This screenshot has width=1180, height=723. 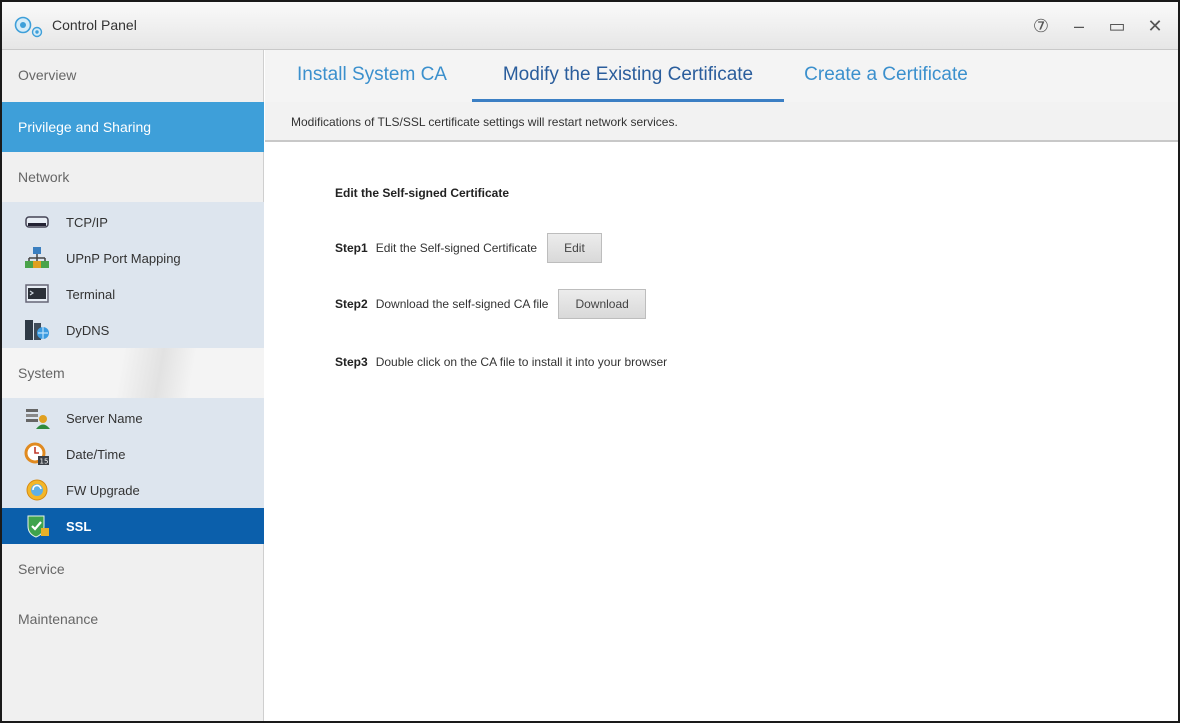 I want to click on server-name-icon, so click(x=38, y=419).